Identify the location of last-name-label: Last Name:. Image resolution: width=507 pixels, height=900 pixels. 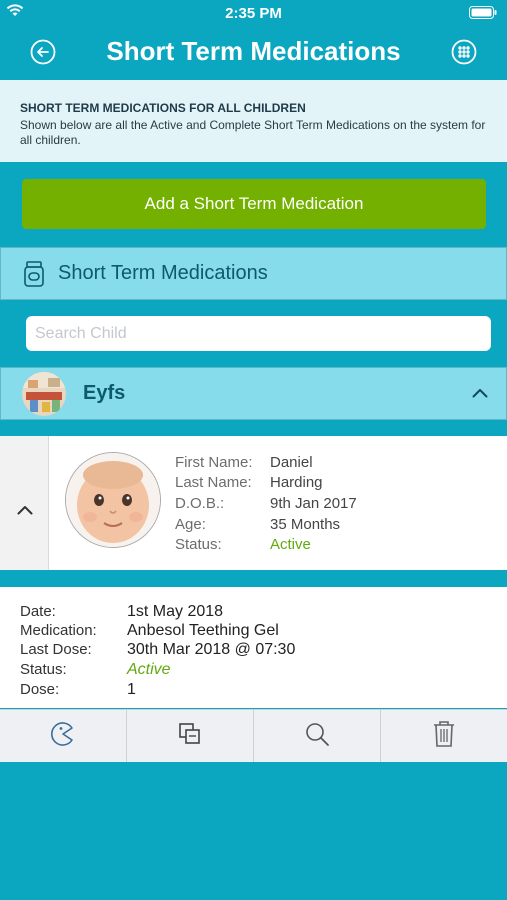
(213, 482).